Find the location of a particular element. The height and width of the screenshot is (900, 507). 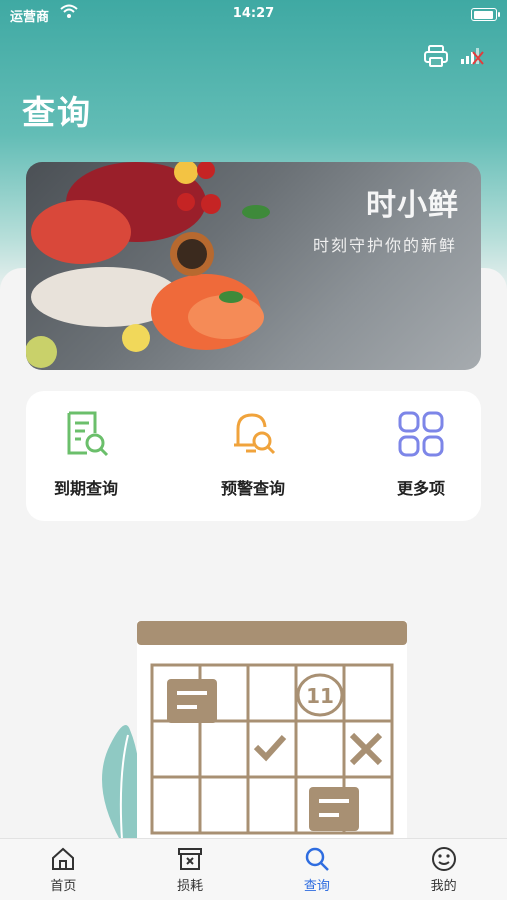

smile-icon is located at coordinates (443, 859).